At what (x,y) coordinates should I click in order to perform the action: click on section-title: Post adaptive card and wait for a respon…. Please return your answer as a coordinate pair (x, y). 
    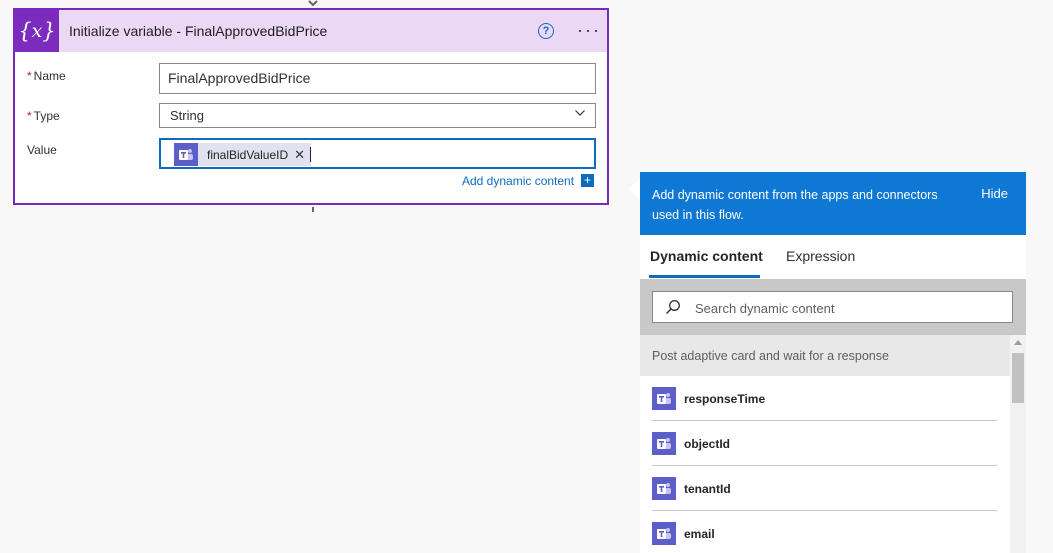
    Looking at the image, I should click on (770, 356).